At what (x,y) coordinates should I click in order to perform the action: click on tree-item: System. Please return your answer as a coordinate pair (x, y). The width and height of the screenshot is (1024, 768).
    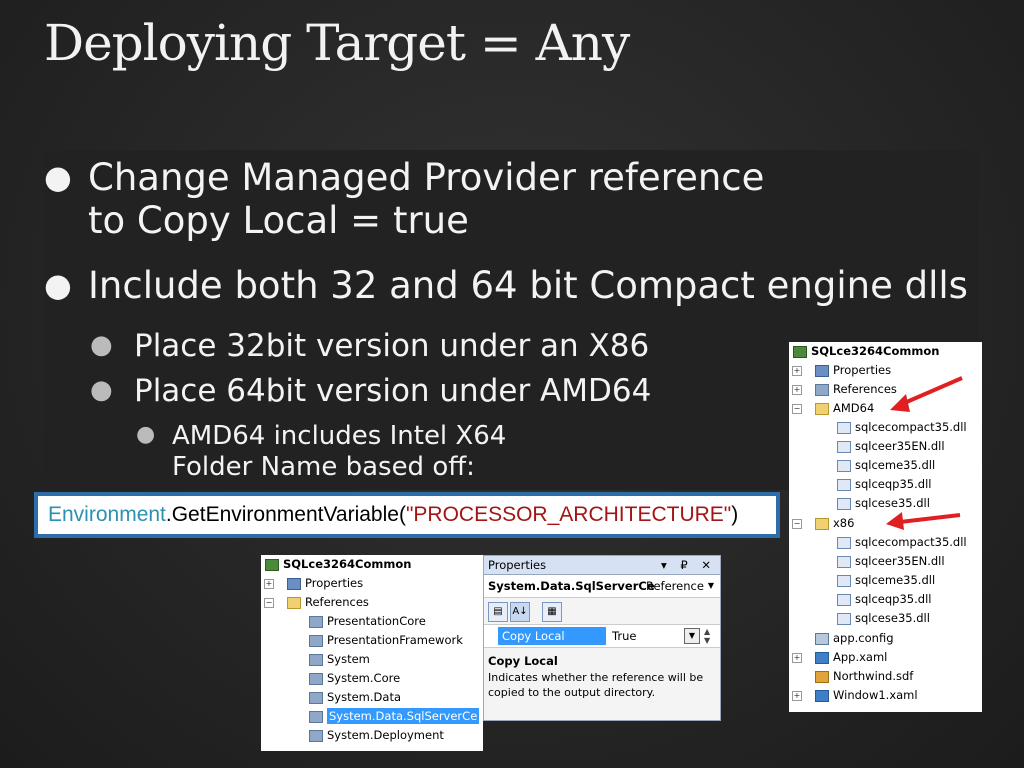
    Looking at the image, I should click on (339, 659).